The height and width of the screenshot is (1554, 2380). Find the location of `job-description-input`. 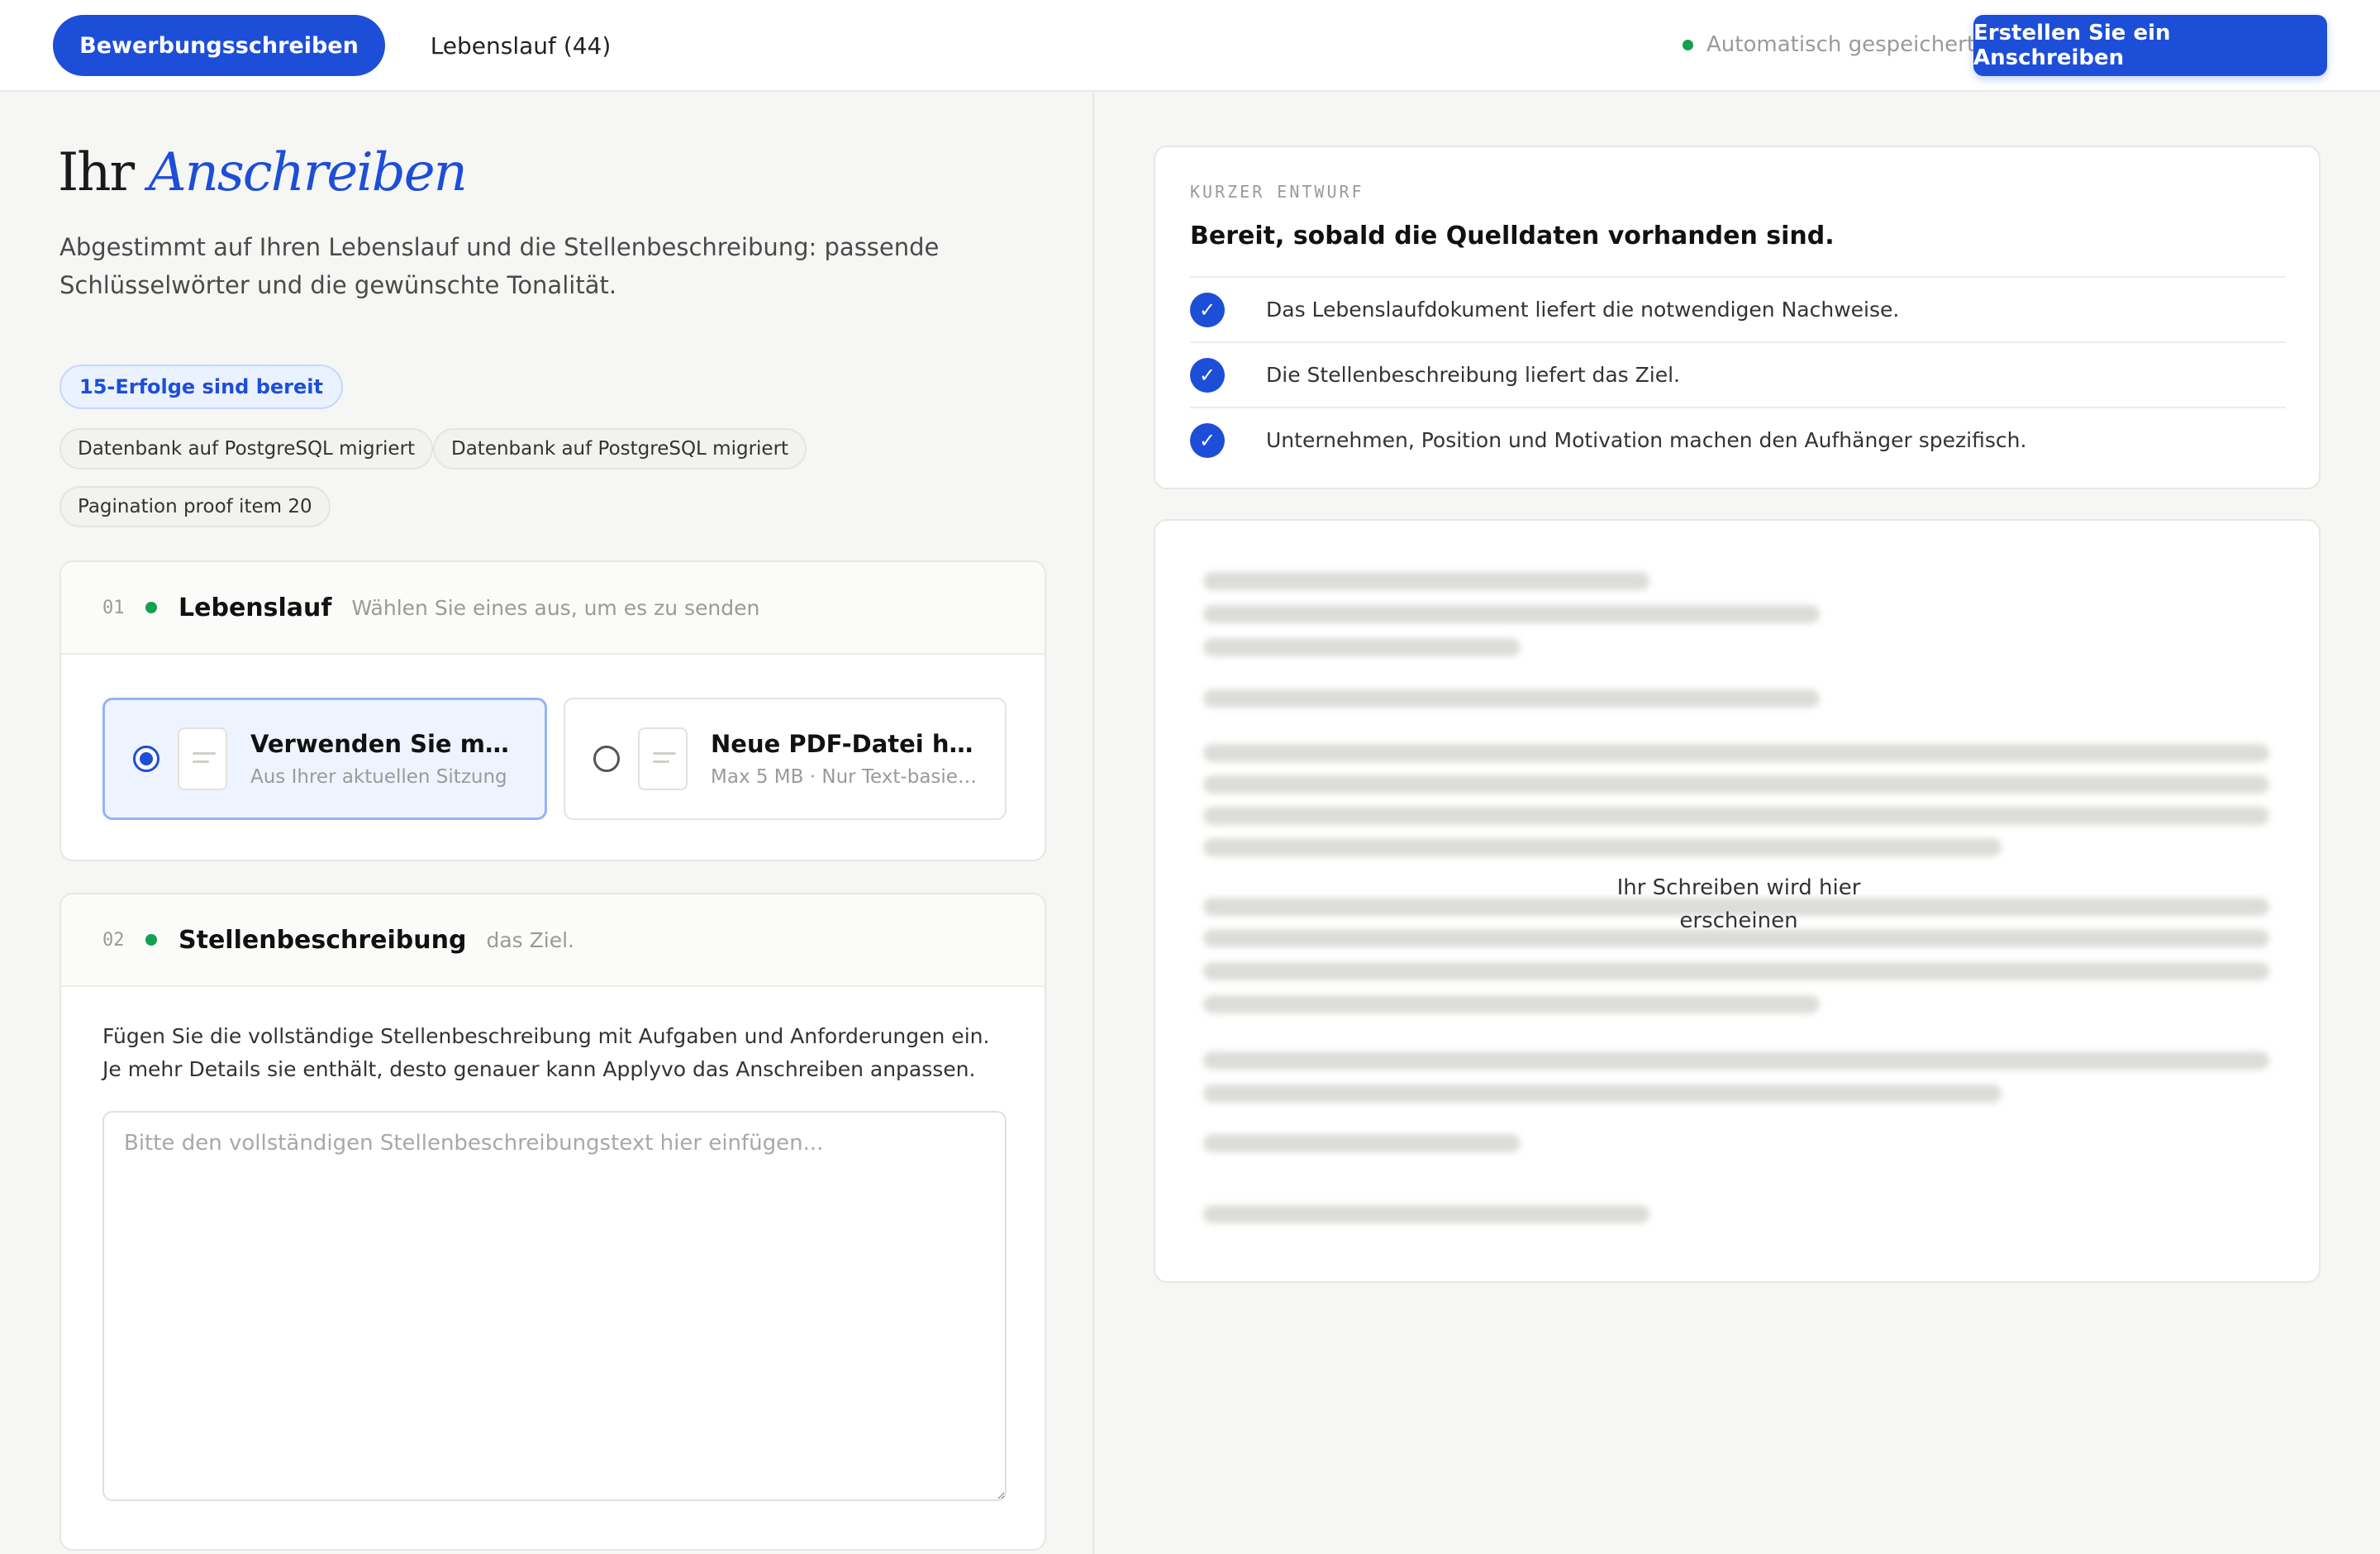

job-description-input is located at coordinates (554, 1306).